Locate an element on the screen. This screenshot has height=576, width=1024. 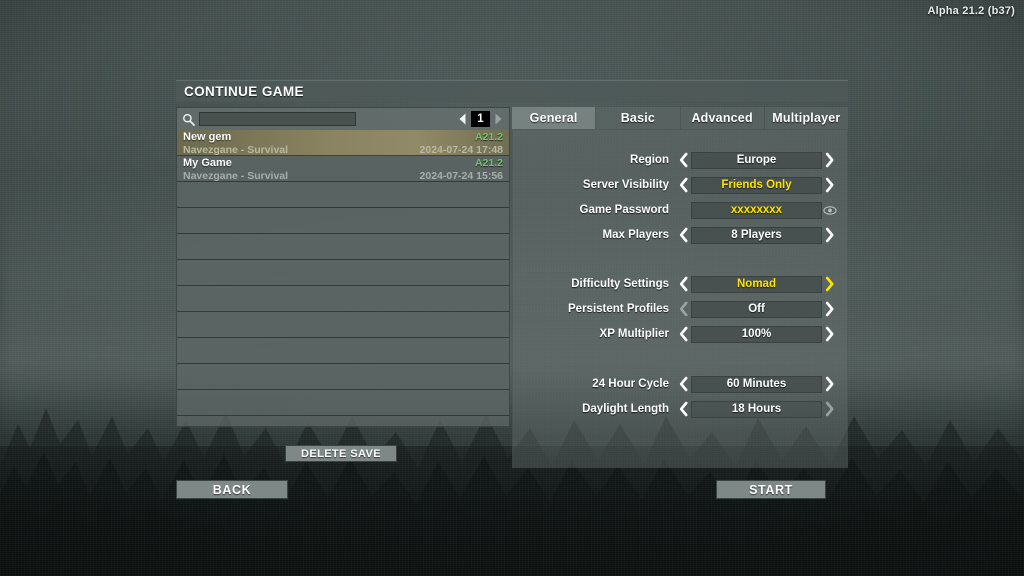
setting-value-difficulty-settings: Nomad is located at coordinates (756, 284).